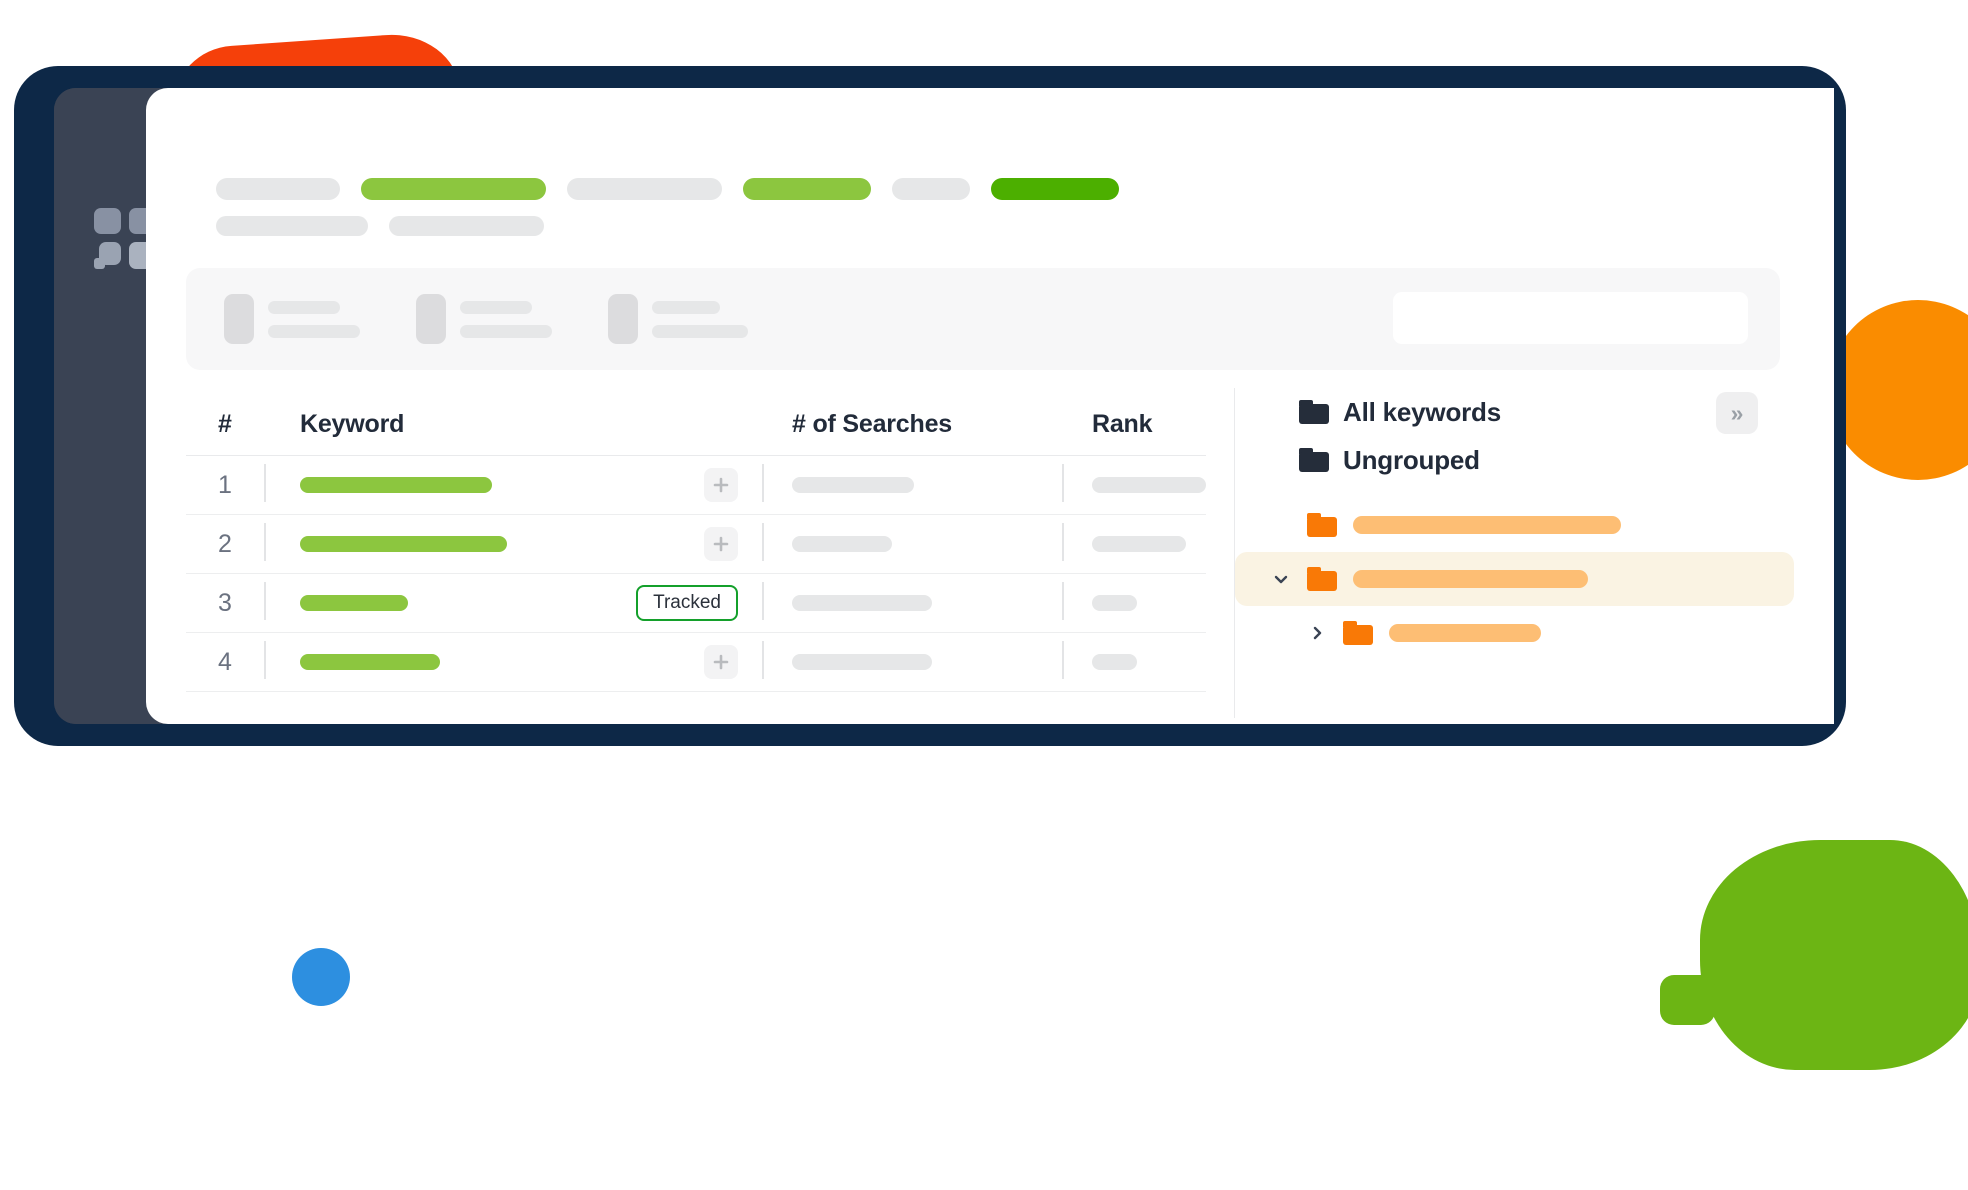  What do you see at coordinates (107, 221) in the screenshot?
I see `grid-square-top-left` at bounding box center [107, 221].